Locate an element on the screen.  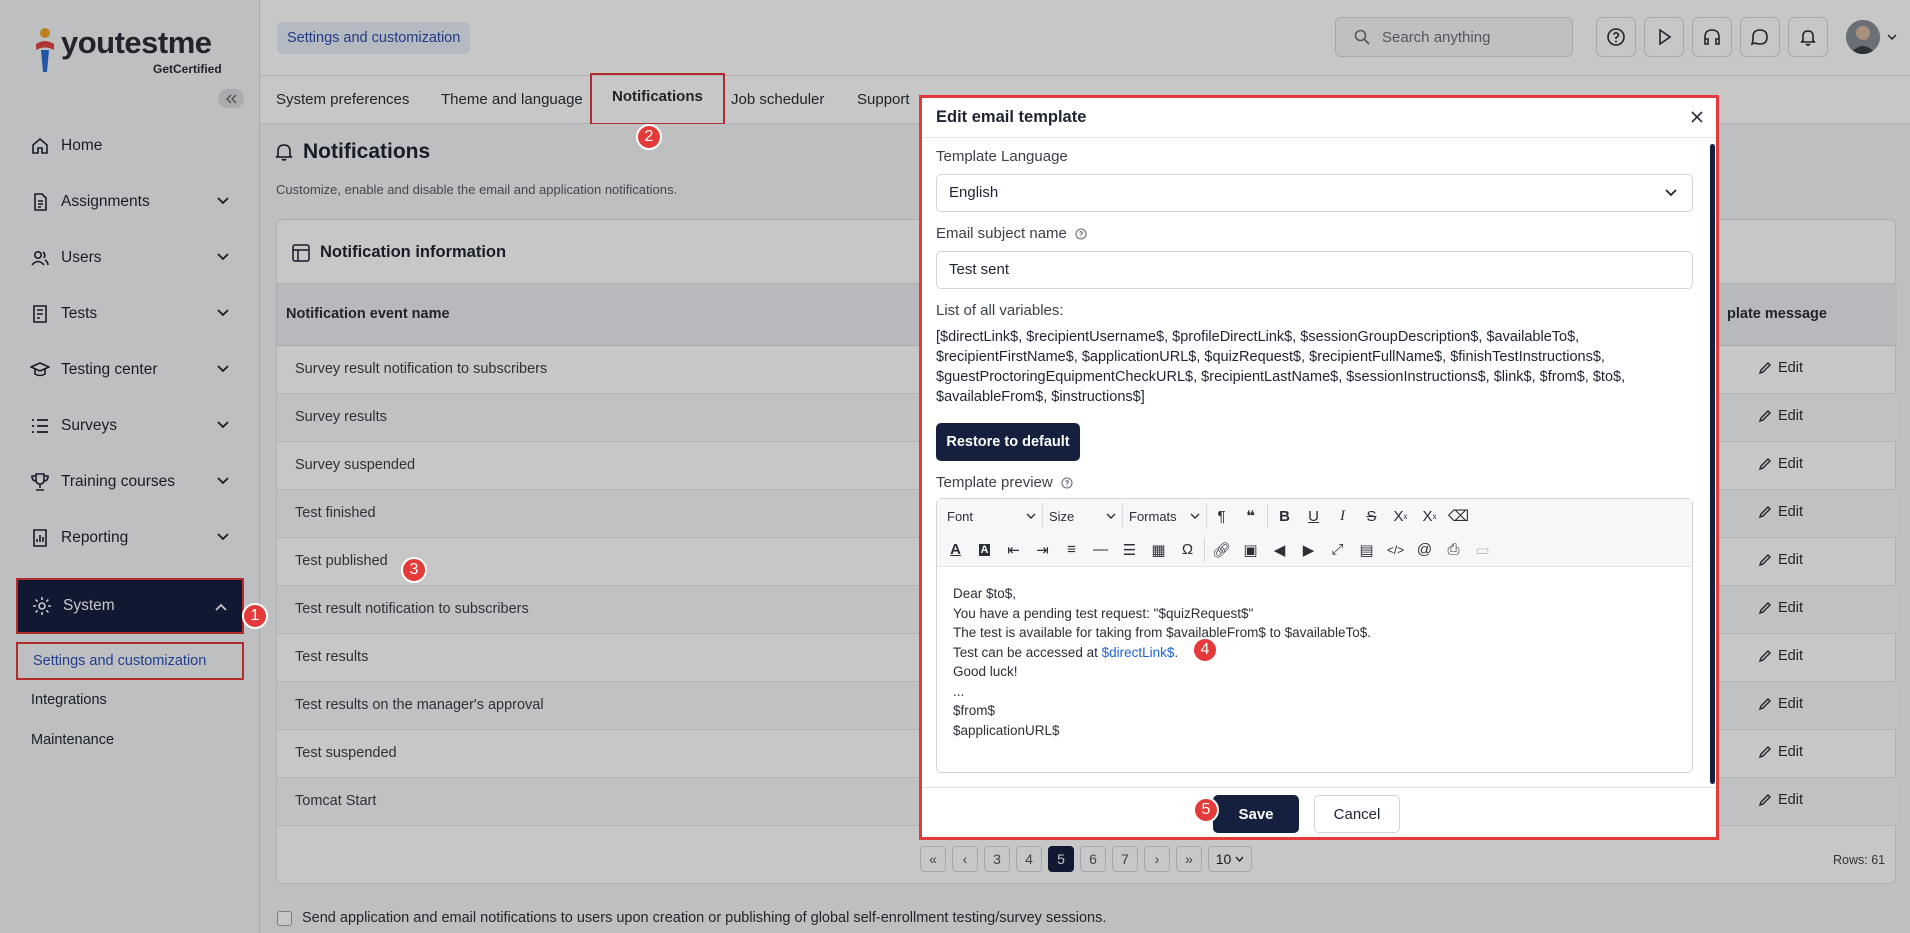
eraser-icon: ⌫ is located at coordinates (1458, 516).